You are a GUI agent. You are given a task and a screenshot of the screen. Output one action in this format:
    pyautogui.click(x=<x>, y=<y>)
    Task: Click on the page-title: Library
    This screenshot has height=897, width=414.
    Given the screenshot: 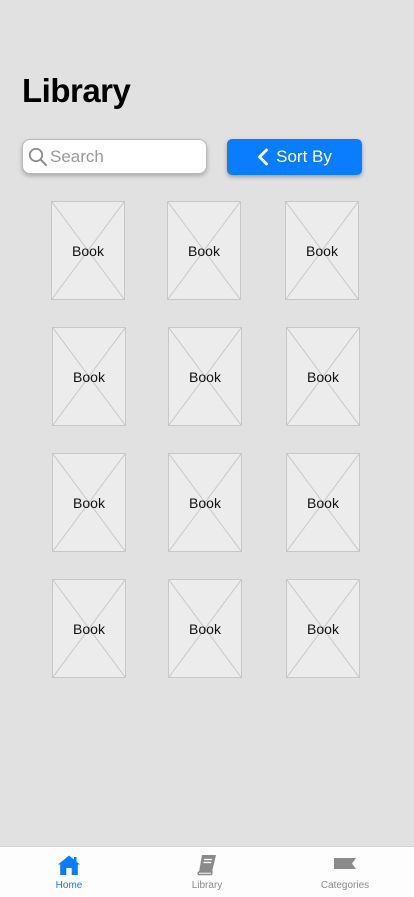 What is the action you would take?
    pyautogui.click(x=76, y=90)
    